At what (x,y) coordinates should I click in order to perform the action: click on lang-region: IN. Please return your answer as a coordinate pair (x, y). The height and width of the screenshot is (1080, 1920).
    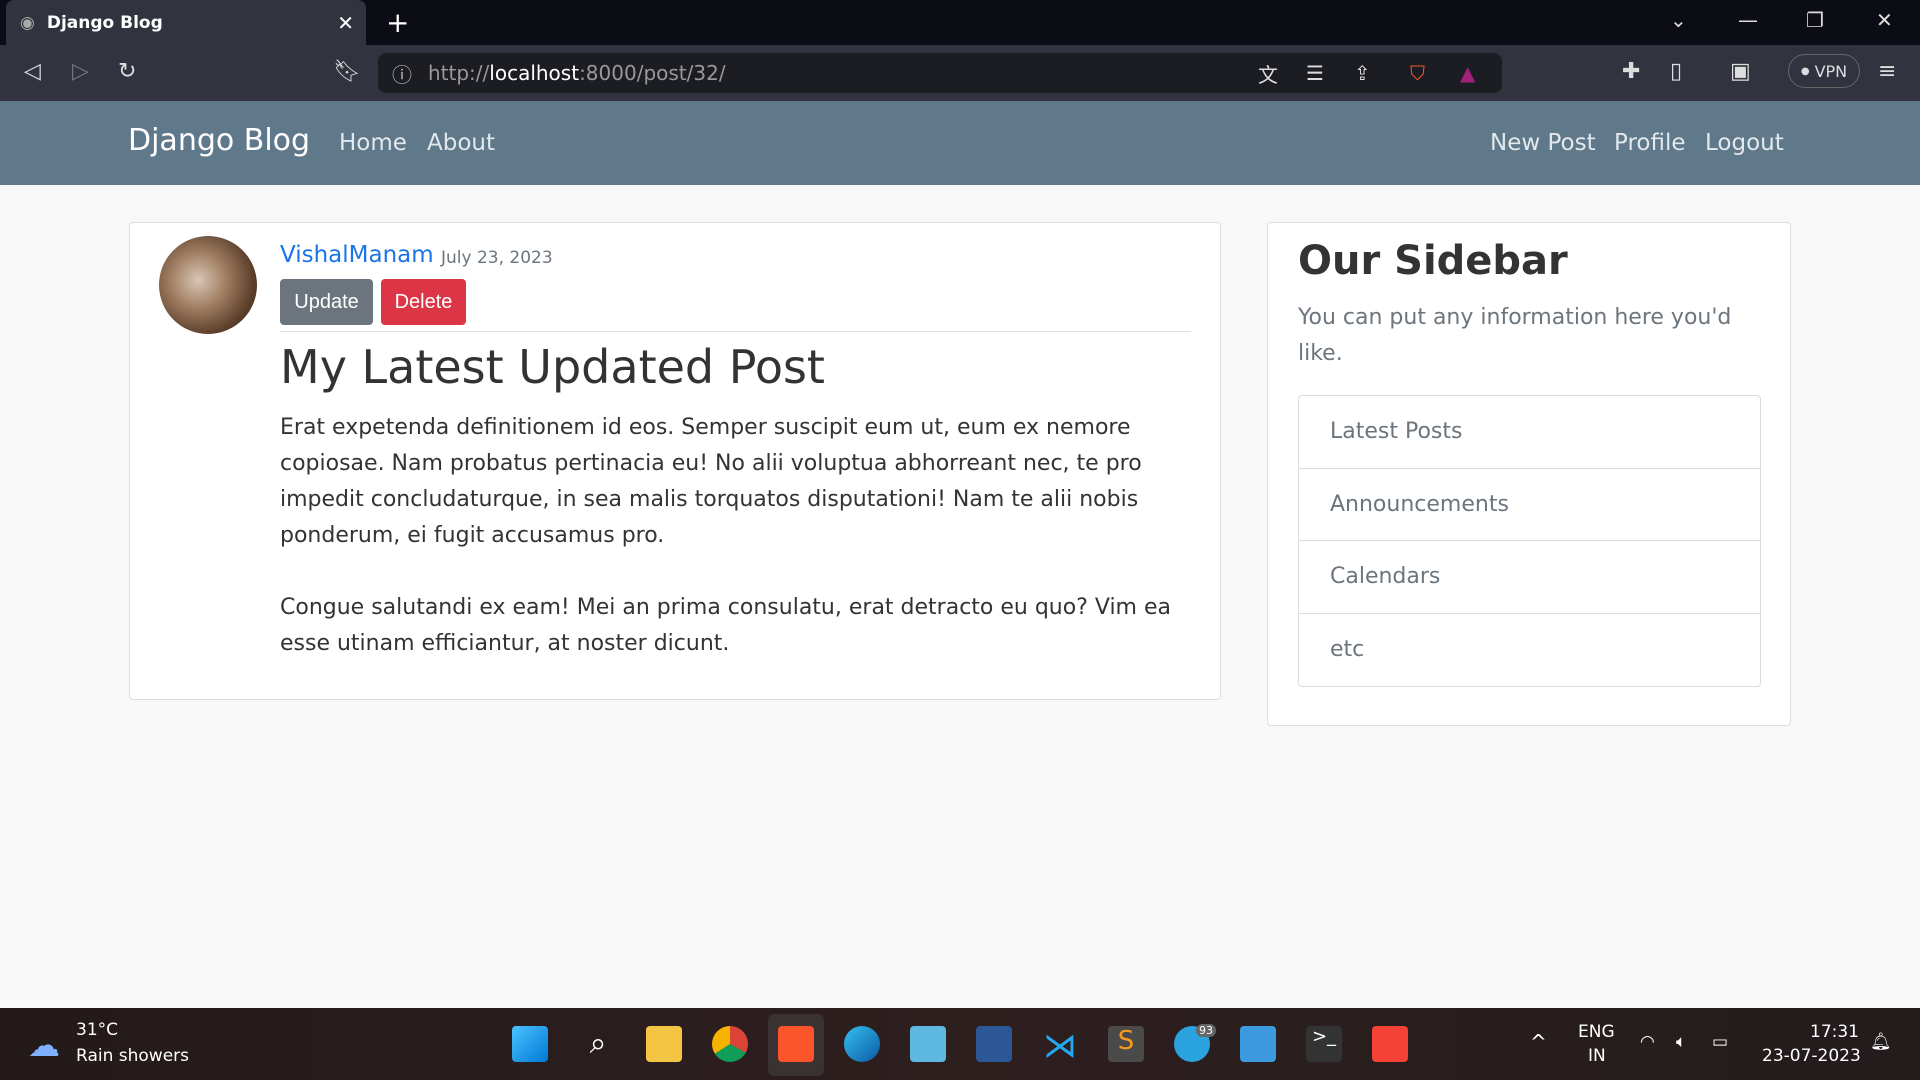
    Looking at the image, I should click on (1597, 1056).